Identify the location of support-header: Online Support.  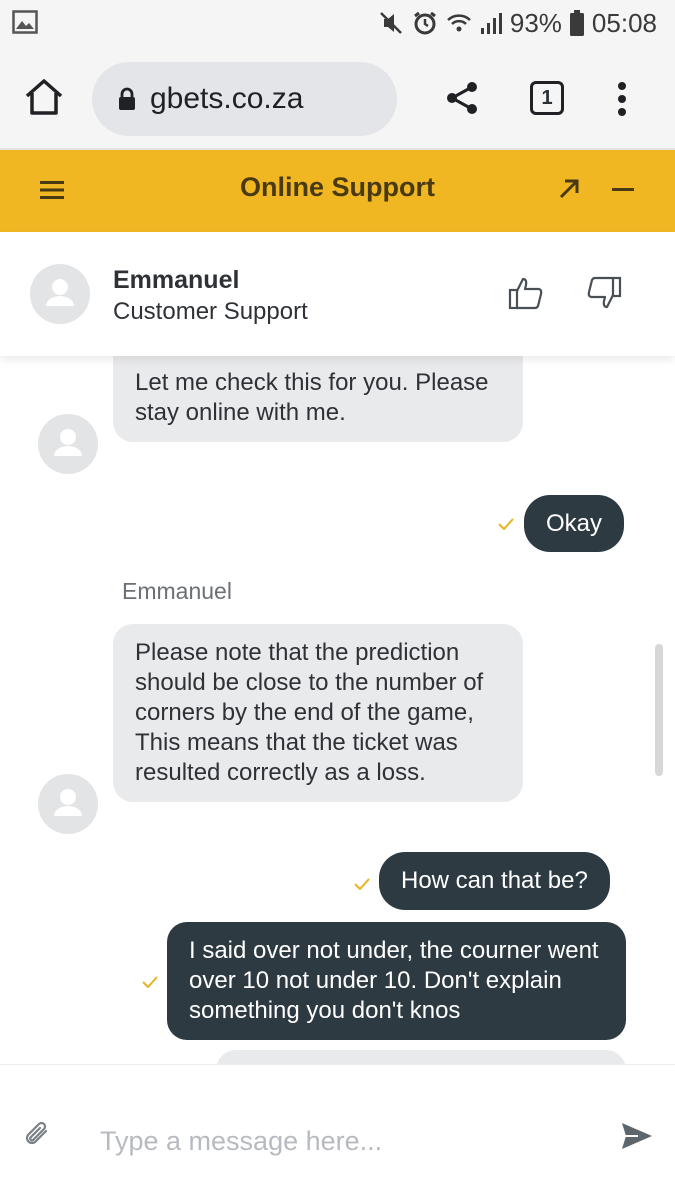
(337, 191).